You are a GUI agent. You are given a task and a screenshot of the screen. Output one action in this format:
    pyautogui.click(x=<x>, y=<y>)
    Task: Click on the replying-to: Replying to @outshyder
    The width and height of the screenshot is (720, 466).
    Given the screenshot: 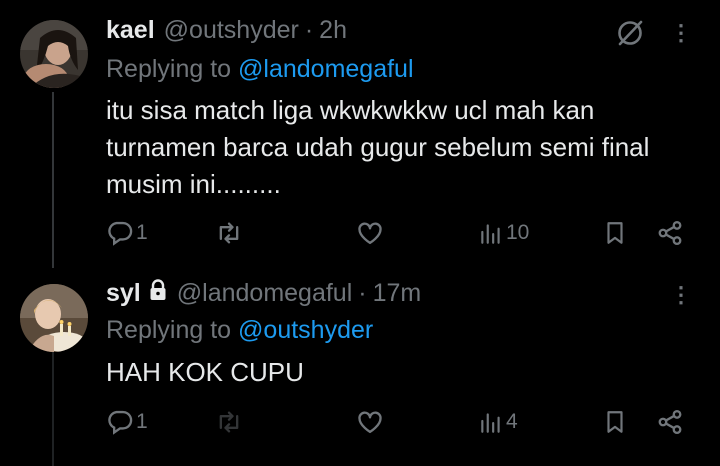 What is the action you would take?
    pyautogui.click(x=239, y=330)
    